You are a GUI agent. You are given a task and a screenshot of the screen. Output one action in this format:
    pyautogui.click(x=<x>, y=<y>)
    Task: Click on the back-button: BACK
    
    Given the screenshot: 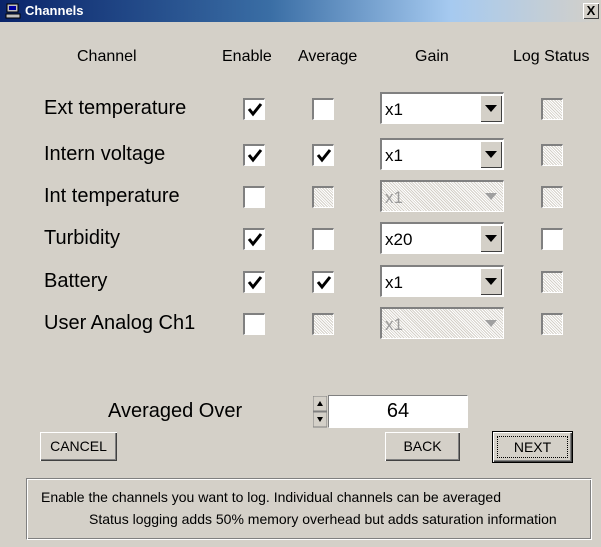 What is the action you would take?
    pyautogui.click(x=422, y=446)
    